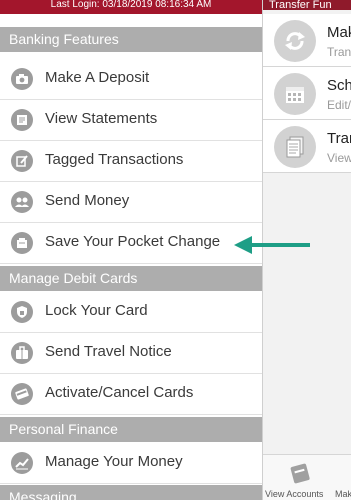 This screenshot has width=351, height=500. I want to click on menu-item-manage-money: Manage Your Money, so click(131, 463).